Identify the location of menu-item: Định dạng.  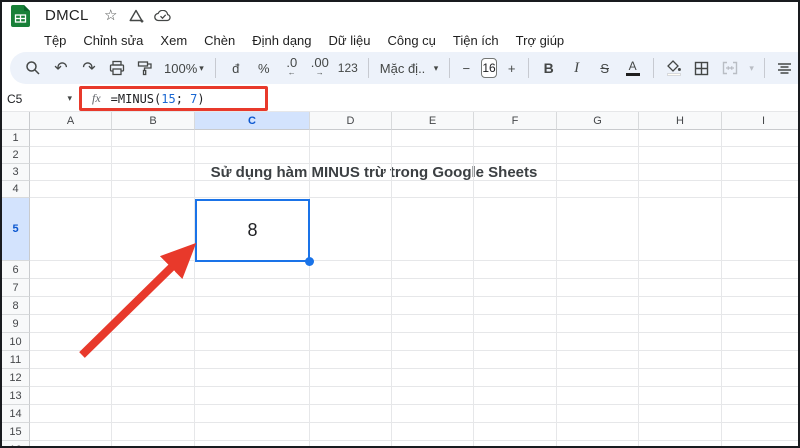
(281, 40).